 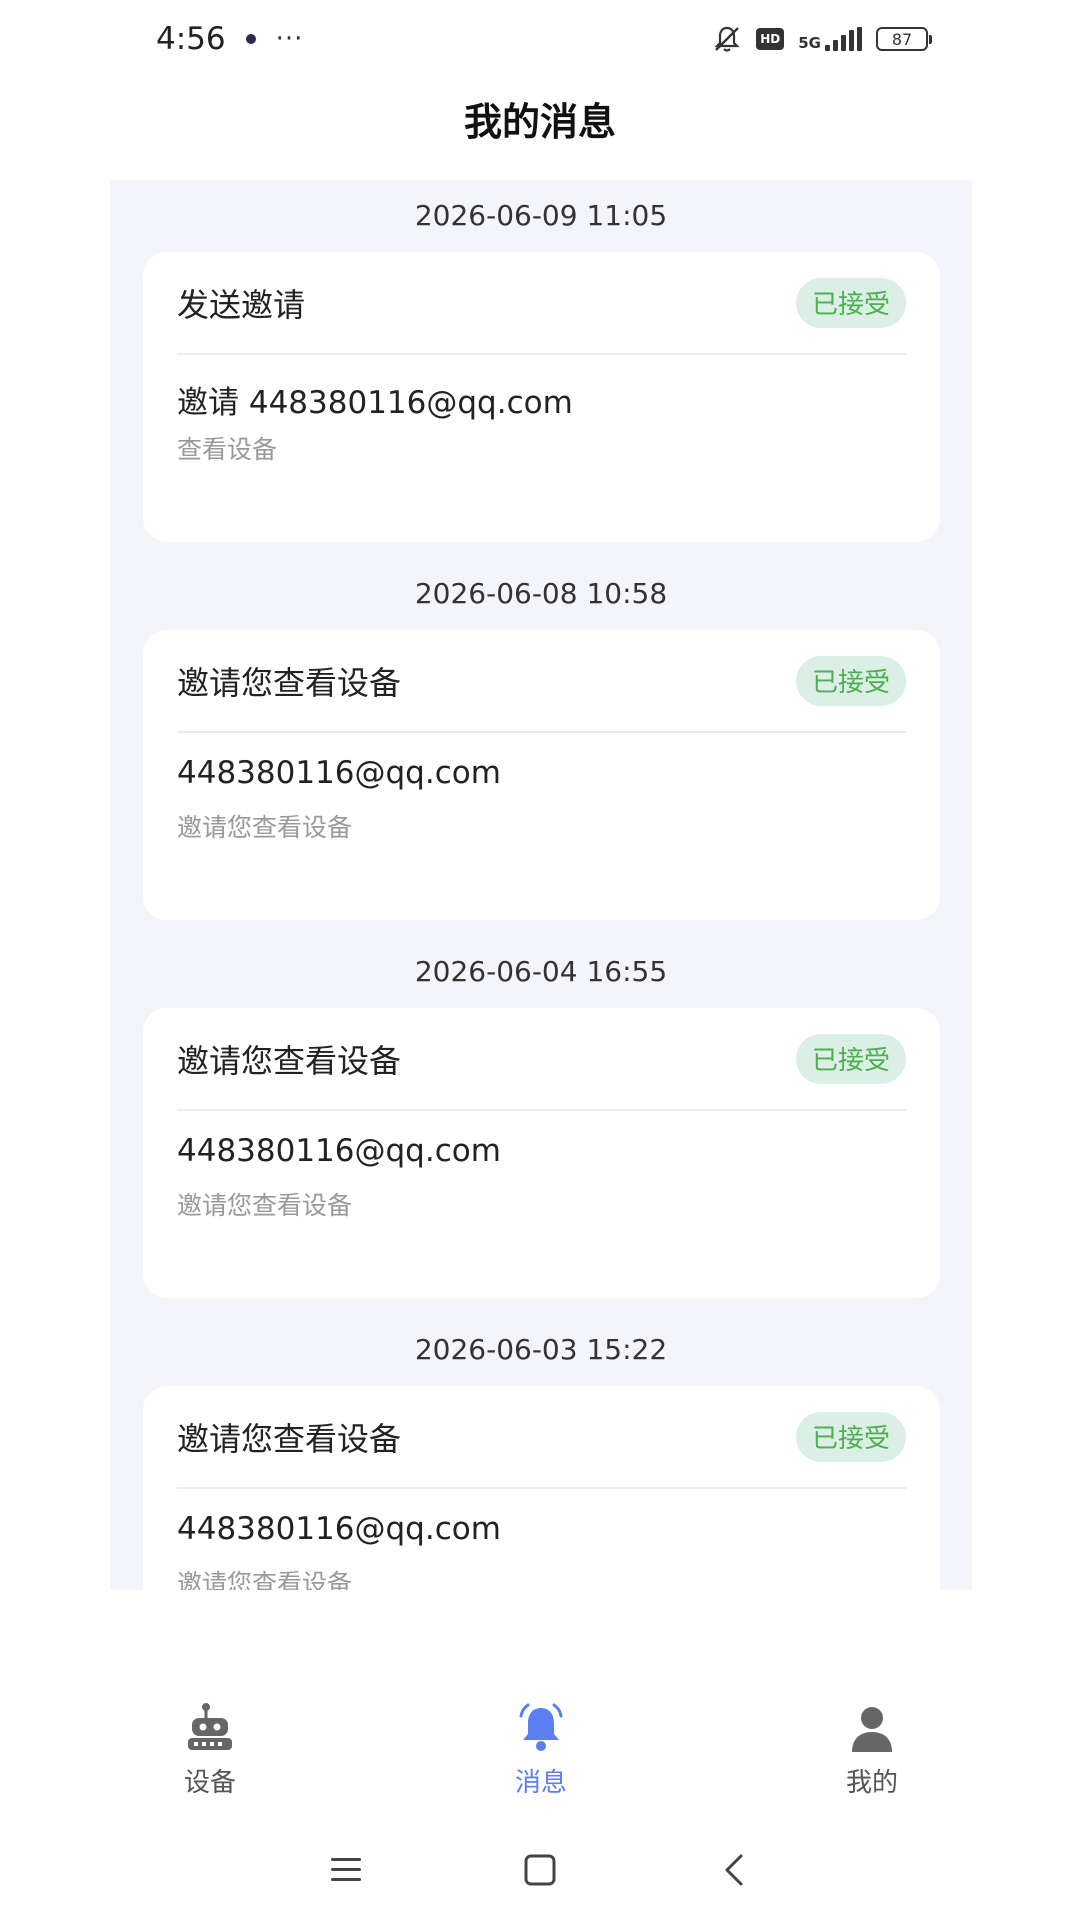 I want to click on system-navigation-bar, so click(x=540, y=1870).